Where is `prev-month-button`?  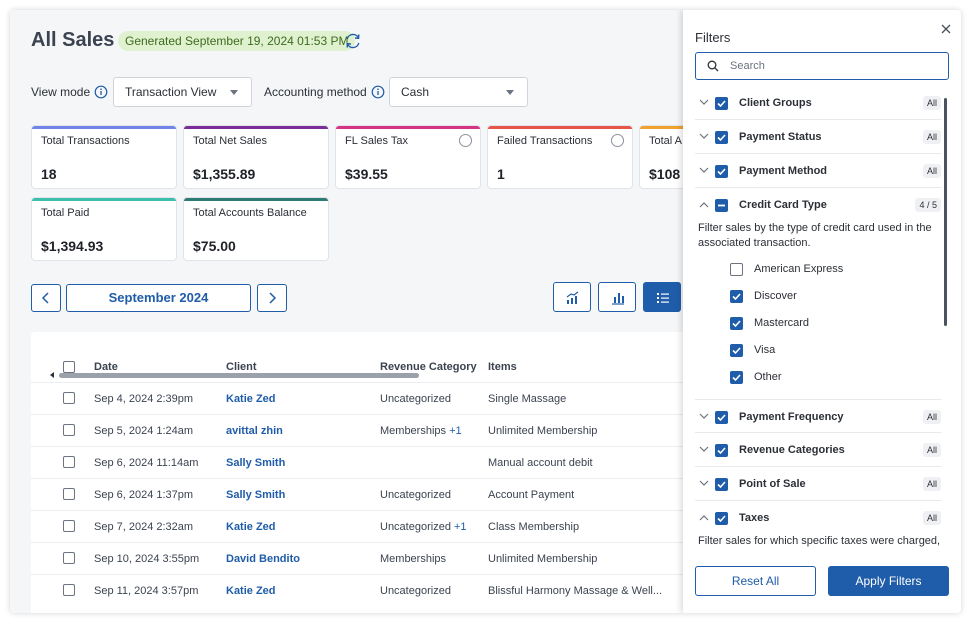
prev-month-button is located at coordinates (46, 298).